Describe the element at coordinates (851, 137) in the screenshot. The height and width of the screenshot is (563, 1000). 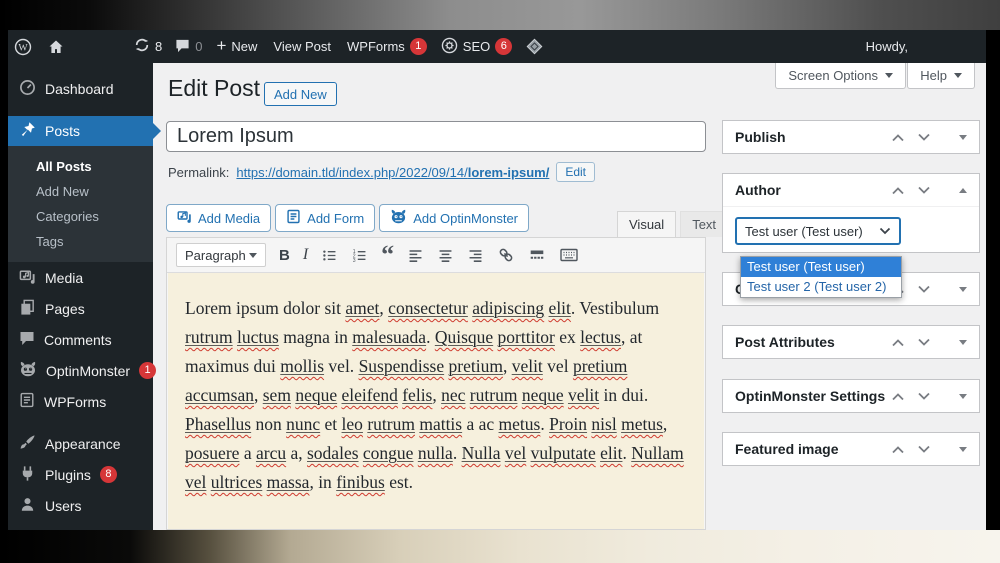
I see `publish-panel: Publish` at that location.